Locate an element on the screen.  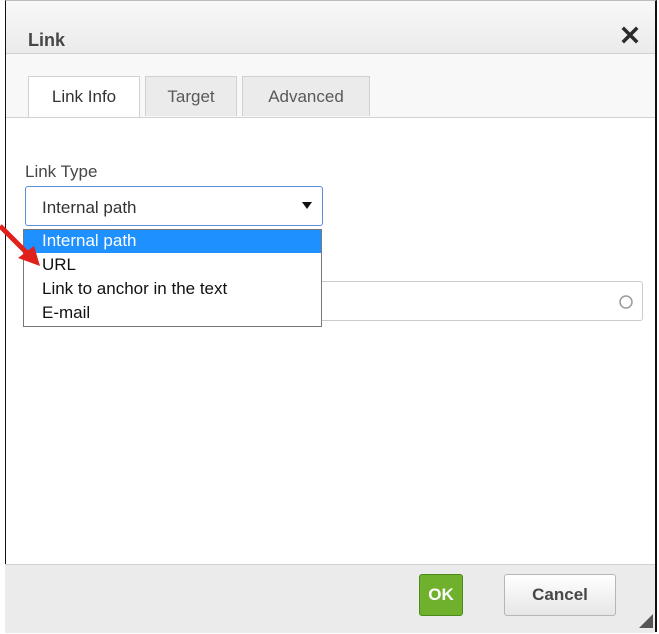
tab-target: Target is located at coordinates (191, 96).